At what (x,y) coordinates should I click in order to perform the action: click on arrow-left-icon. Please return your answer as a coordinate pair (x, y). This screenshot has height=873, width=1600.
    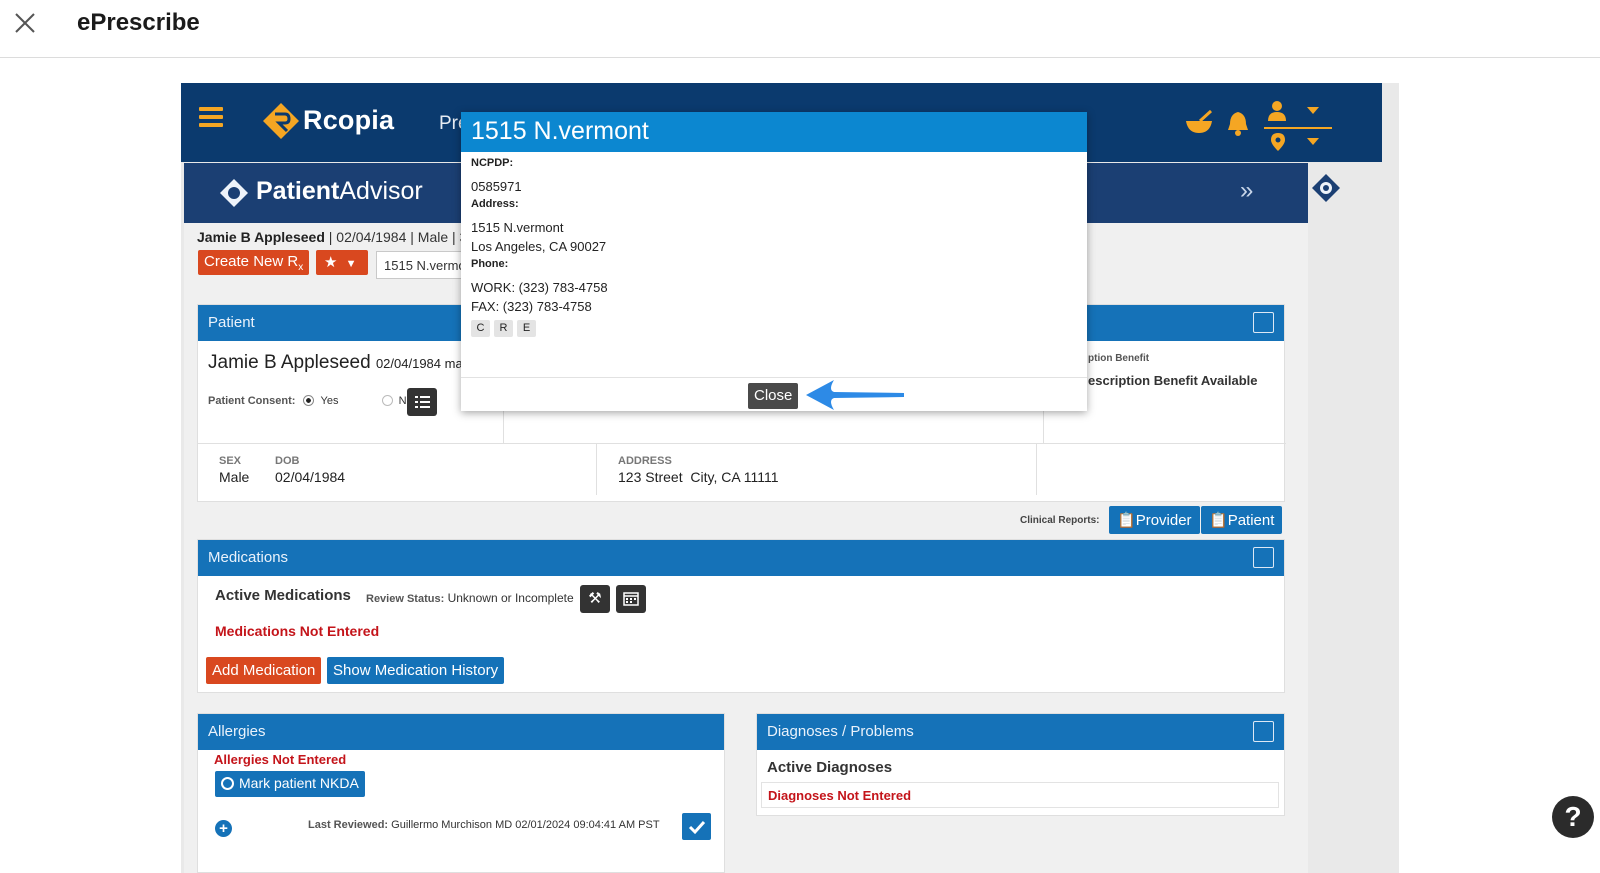
    Looking at the image, I should click on (855, 395).